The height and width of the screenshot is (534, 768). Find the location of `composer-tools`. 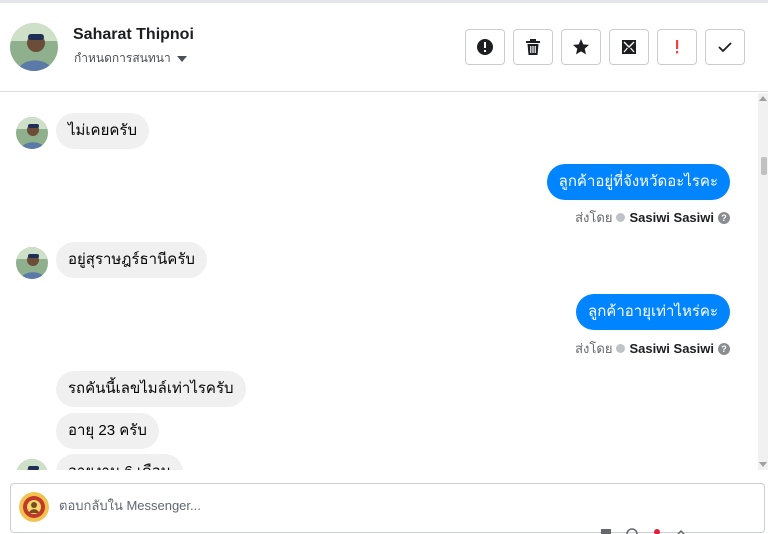

composer-tools is located at coordinates (676, 531).